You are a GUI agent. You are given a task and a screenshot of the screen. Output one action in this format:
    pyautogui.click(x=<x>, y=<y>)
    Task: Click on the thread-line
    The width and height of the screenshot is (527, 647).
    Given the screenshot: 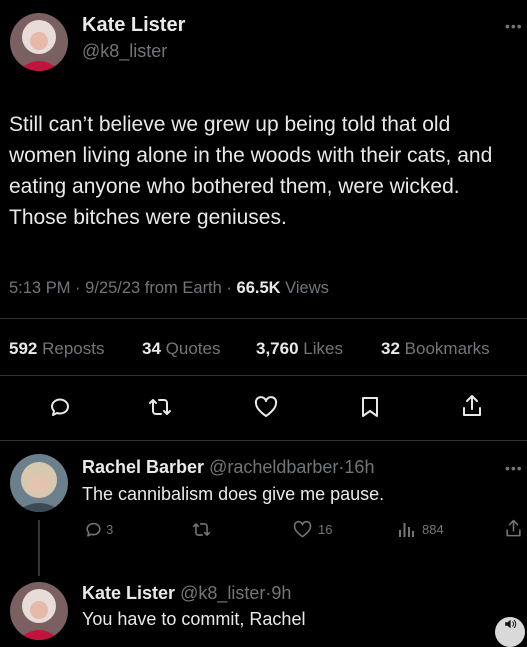 What is the action you would take?
    pyautogui.click(x=39, y=548)
    